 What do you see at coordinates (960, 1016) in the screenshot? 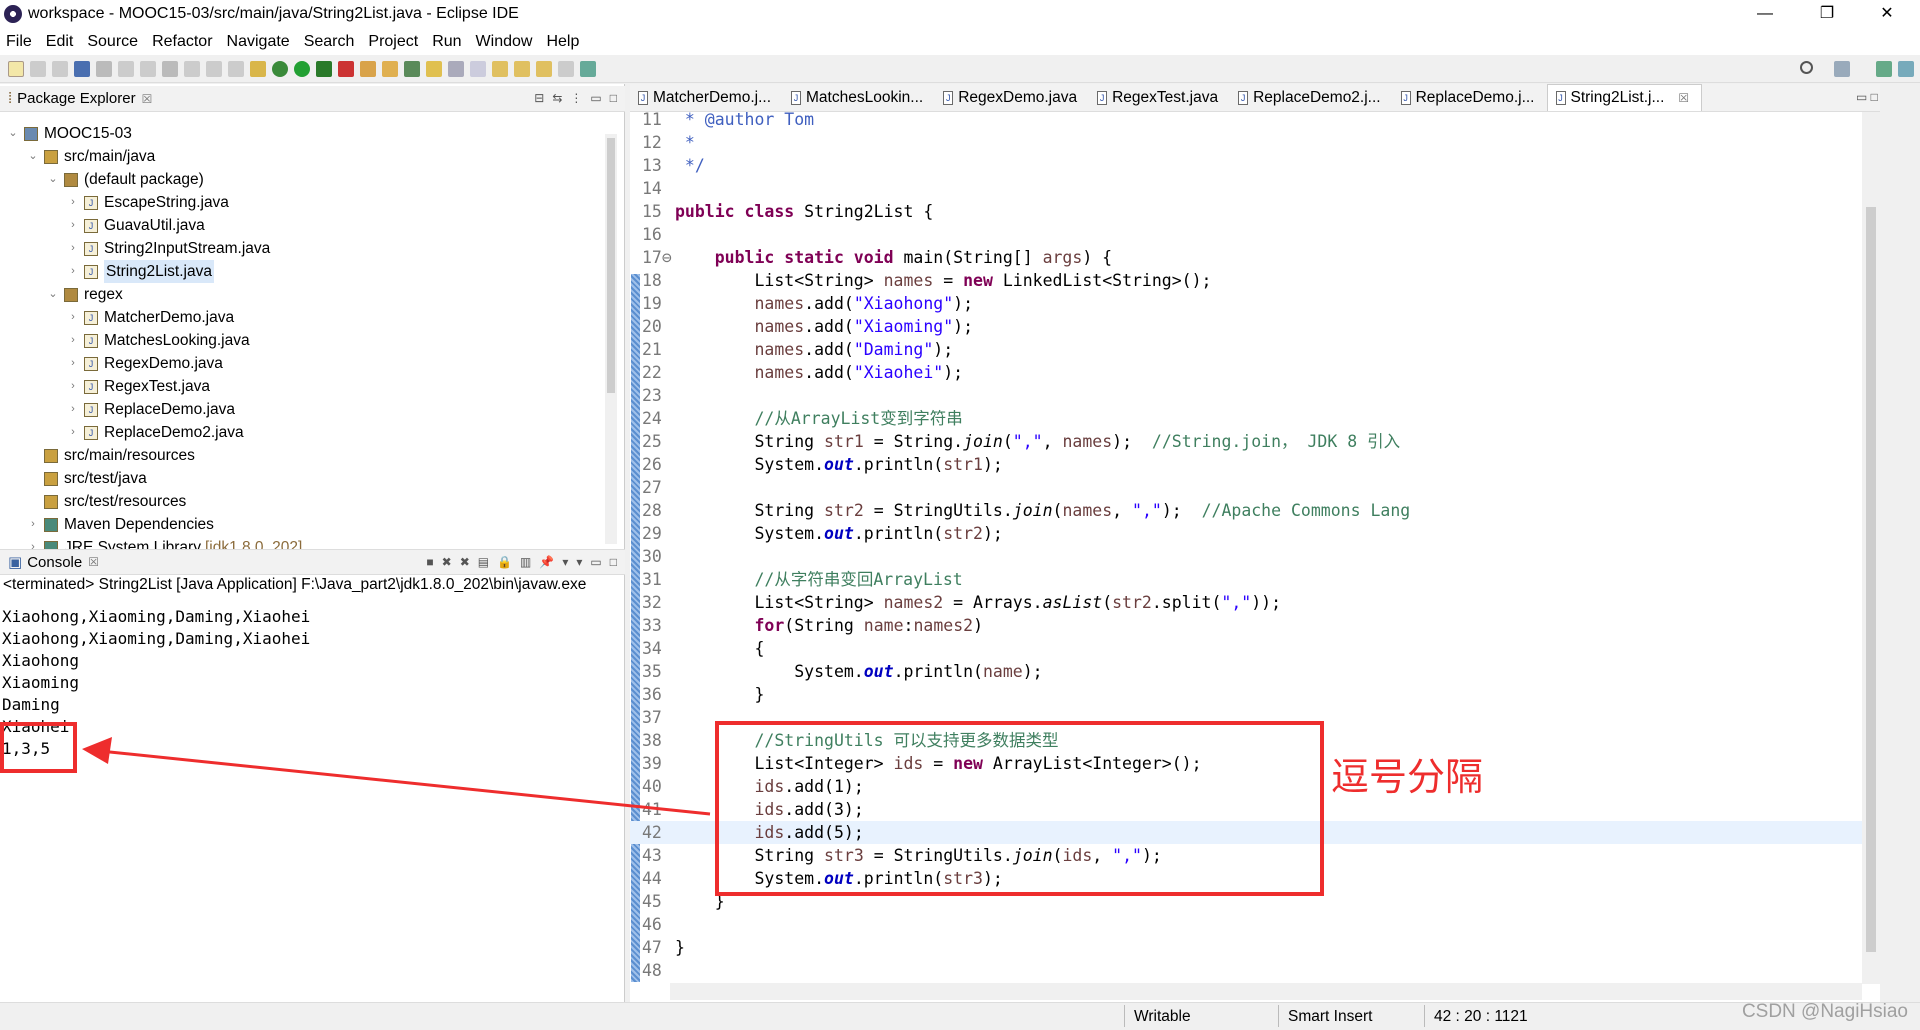
I see `status-bar: Writable Smart Insert 42 : 20 : 1121` at bounding box center [960, 1016].